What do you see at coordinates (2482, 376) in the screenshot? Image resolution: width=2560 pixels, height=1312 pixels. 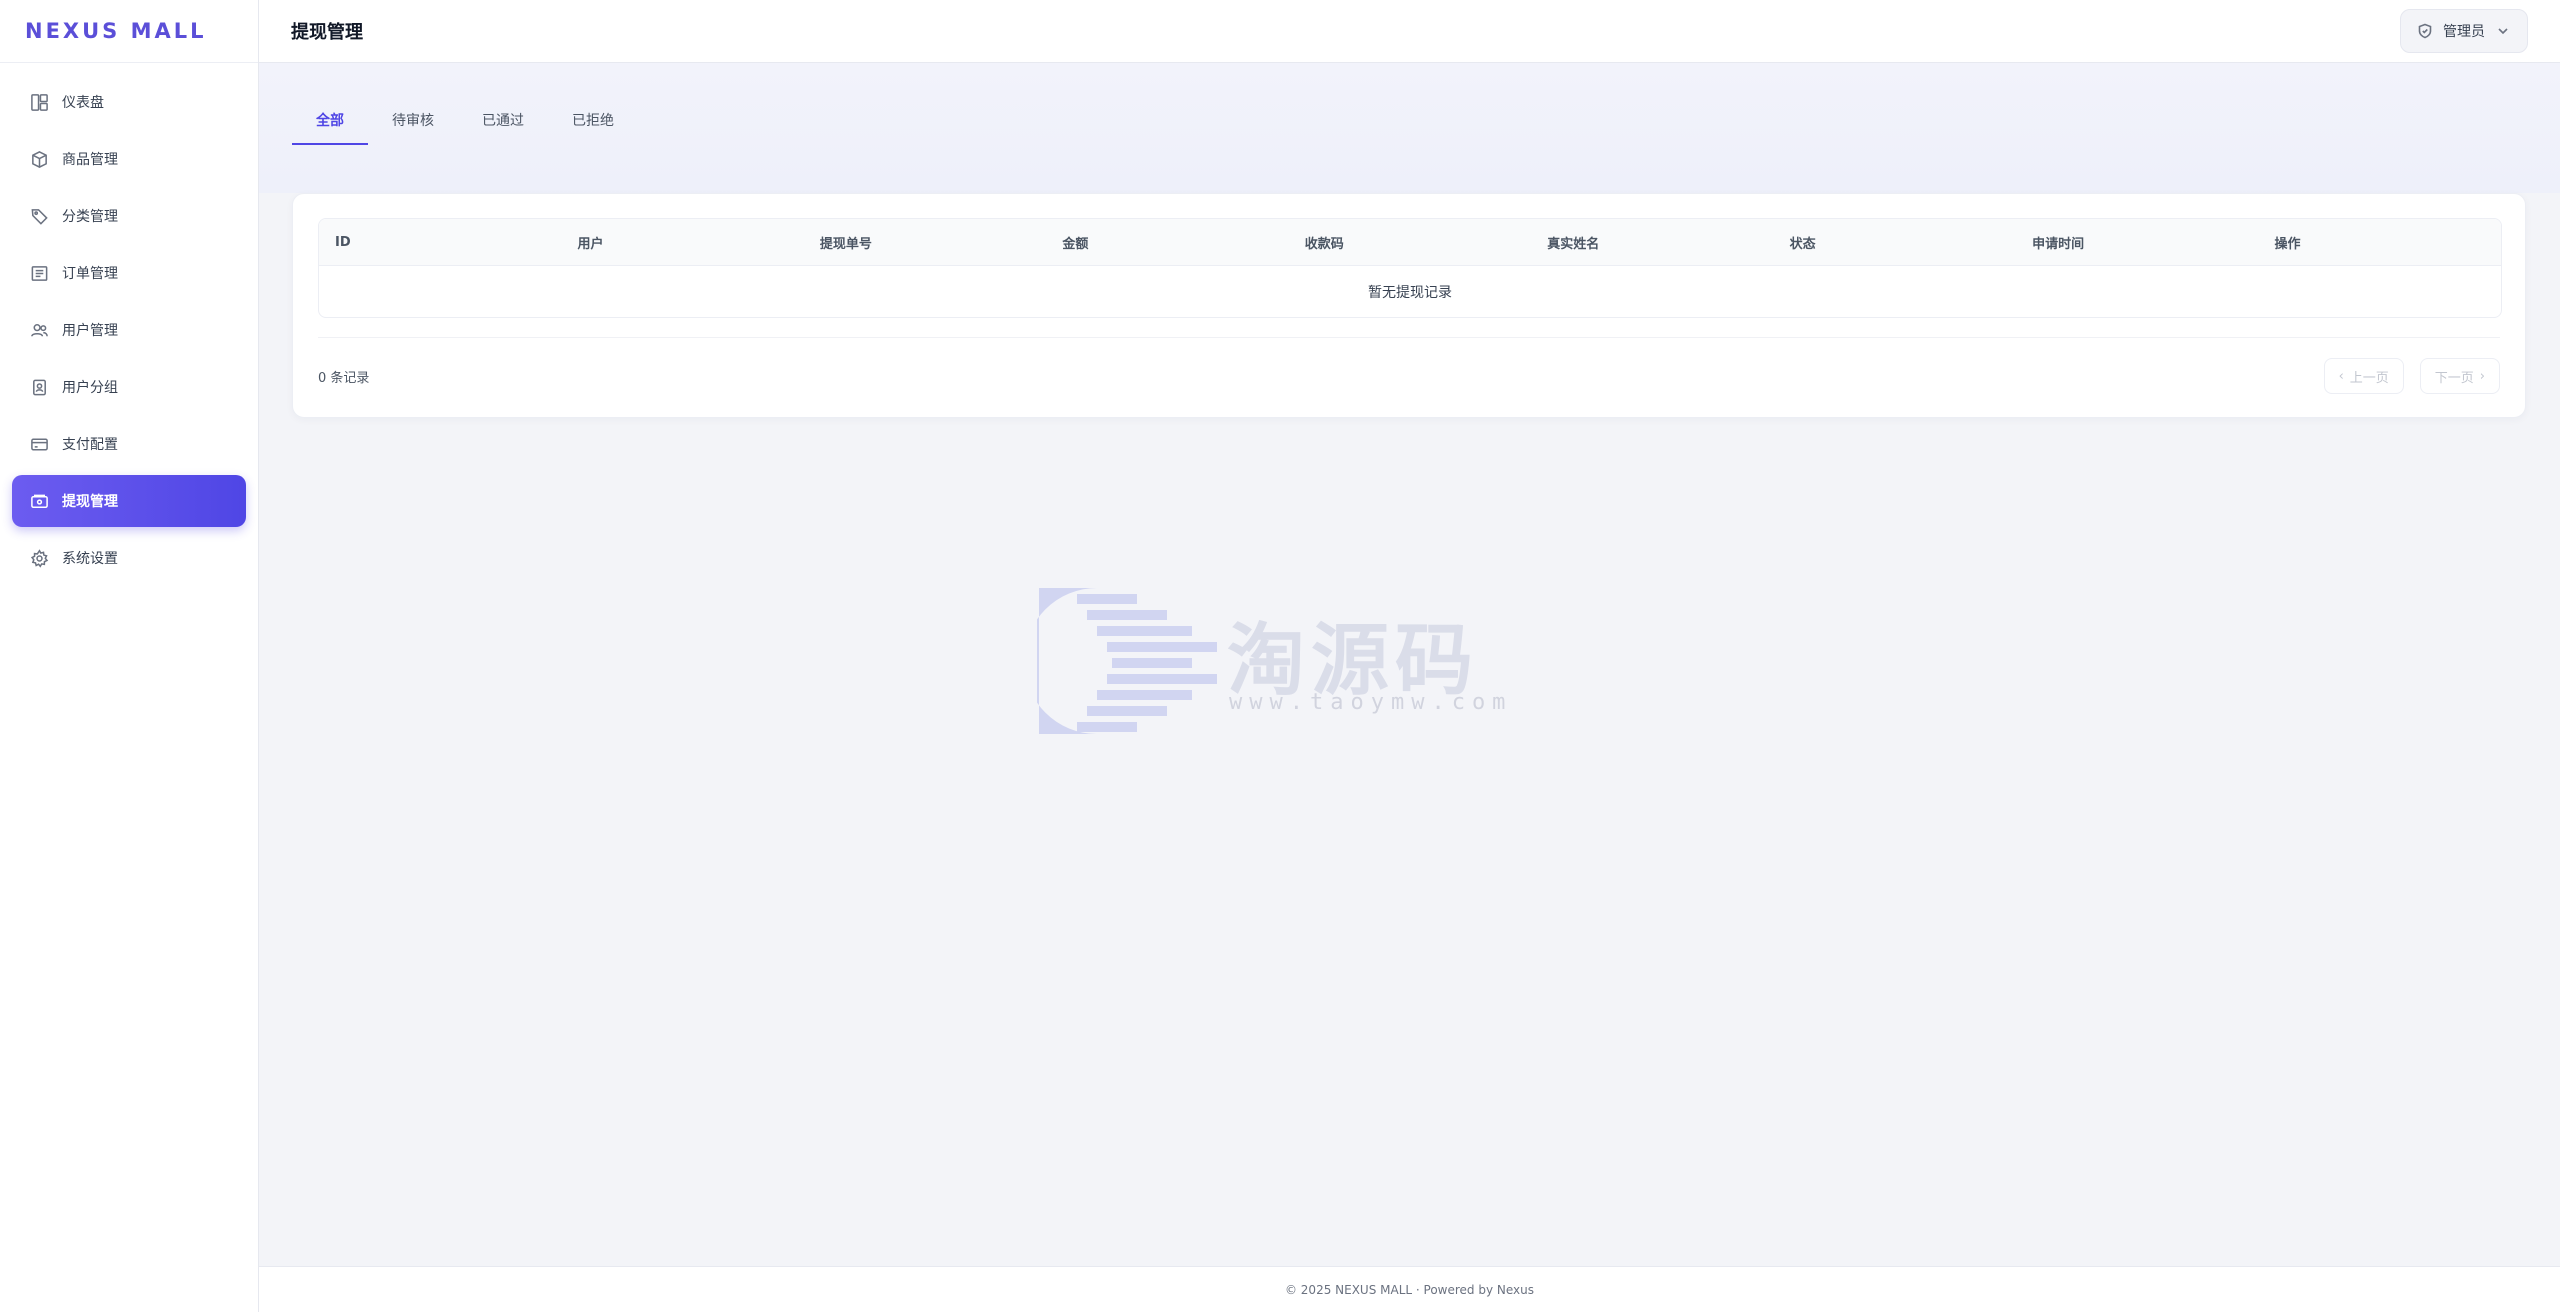 I see `chevron-right-icon: ›` at bounding box center [2482, 376].